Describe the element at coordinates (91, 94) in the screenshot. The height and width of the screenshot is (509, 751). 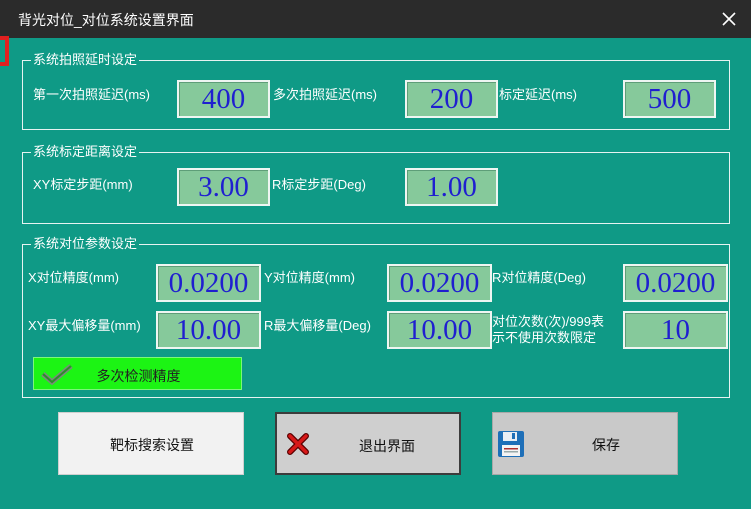
I see `first-delay-label: 第一次拍照延迟(ms)` at that location.